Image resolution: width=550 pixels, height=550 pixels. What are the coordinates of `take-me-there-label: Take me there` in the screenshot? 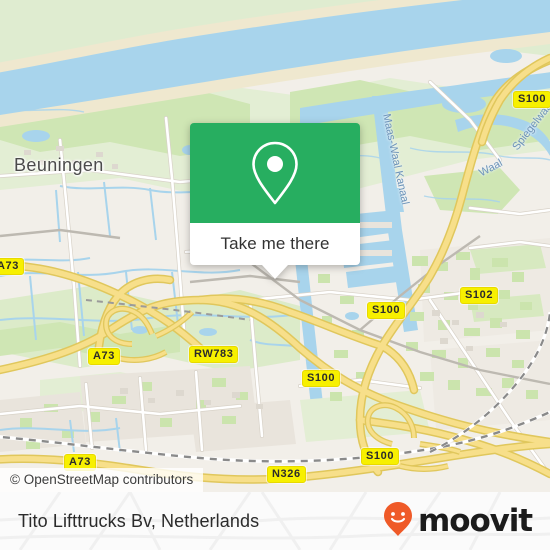 It's located at (275, 243).